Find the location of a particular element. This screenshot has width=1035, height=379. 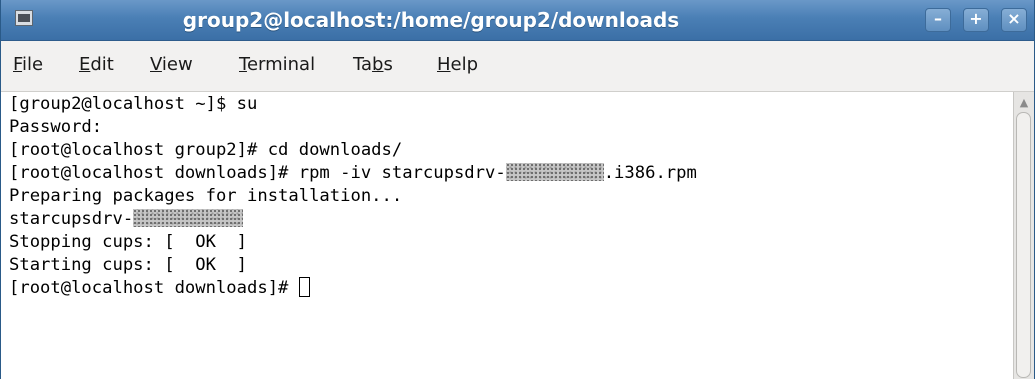

menu-tabs-label: s is located at coordinates (388, 64).